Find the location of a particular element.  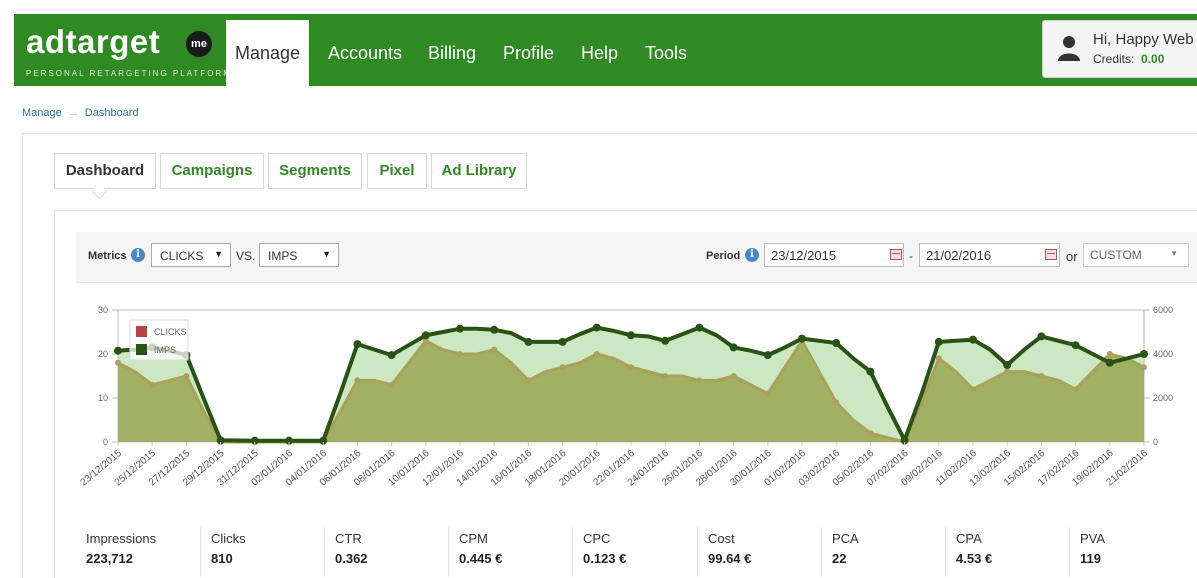

nav-help: Help is located at coordinates (599, 53).